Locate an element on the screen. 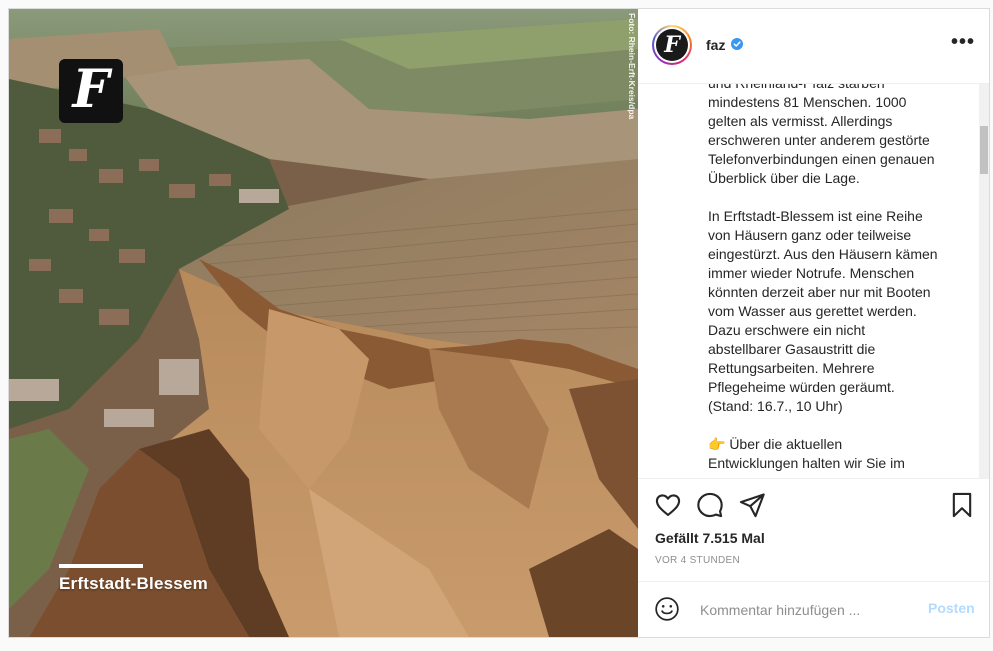  add-comment-bar: Posten is located at coordinates (813, 609).